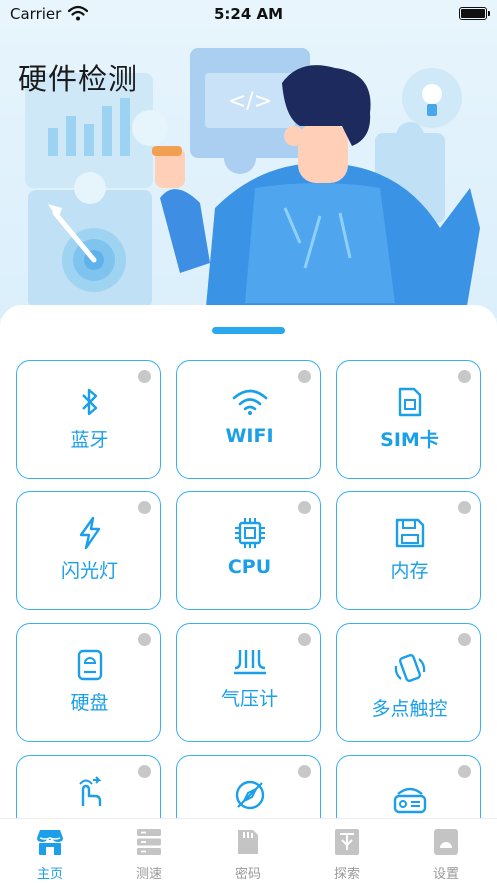  What do you see at coordinates (89, 440) in the screenshot?
I see `feature-label: 蓝牙` at bounding box center [89, 440].